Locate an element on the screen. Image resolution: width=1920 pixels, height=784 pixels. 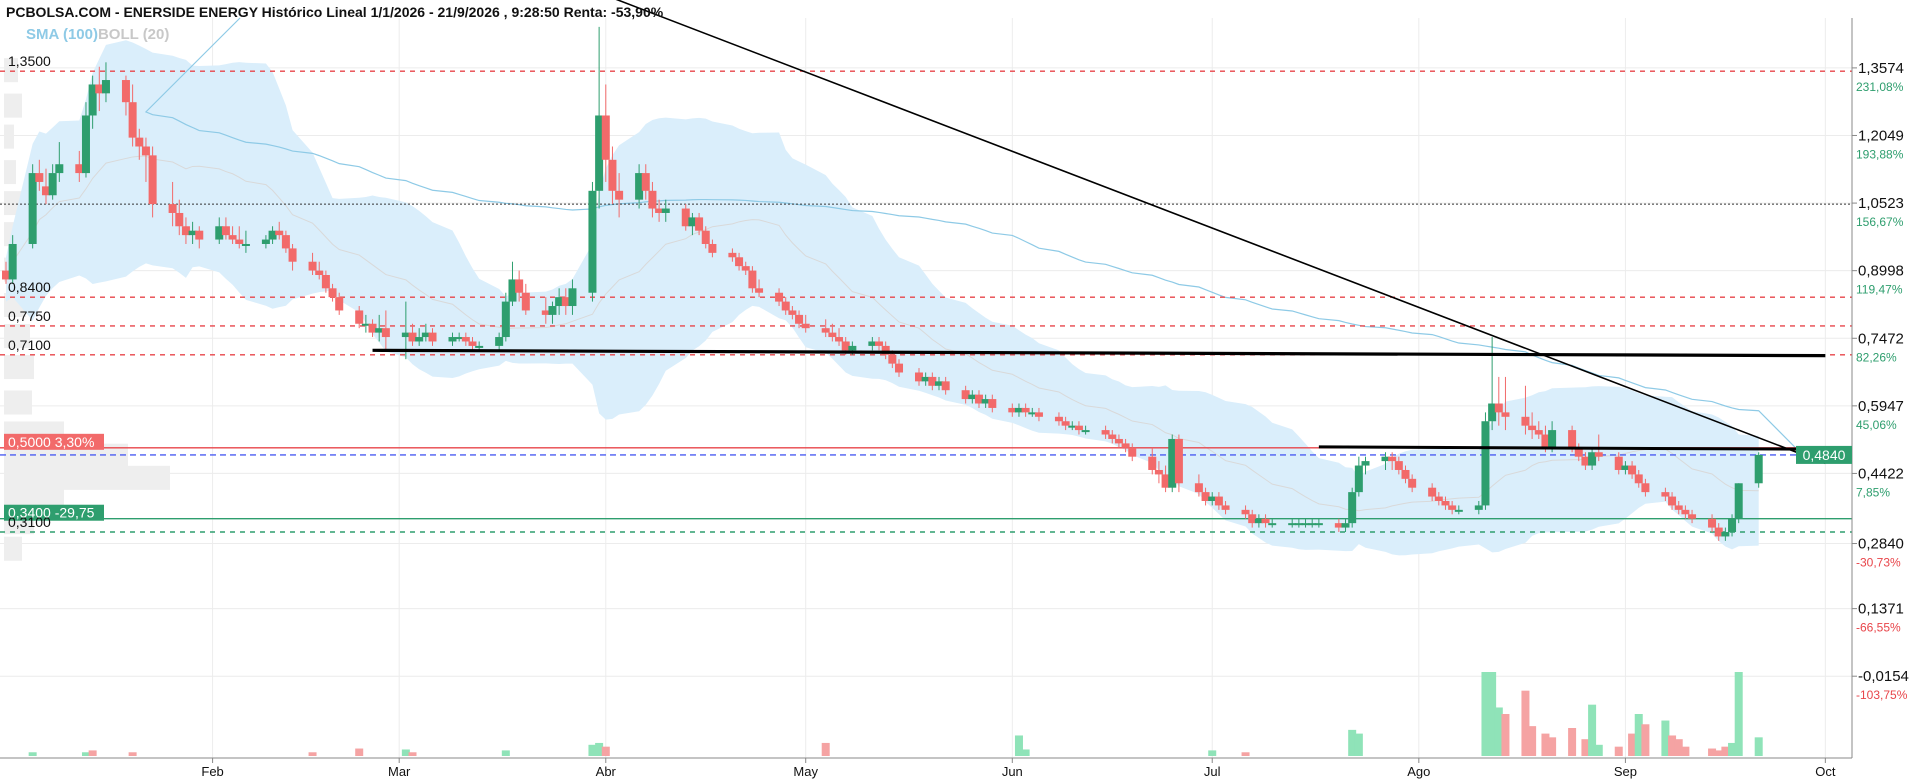
indicator-legend: SMA (100)BOLL (20) is located at coordinates (97, 34).